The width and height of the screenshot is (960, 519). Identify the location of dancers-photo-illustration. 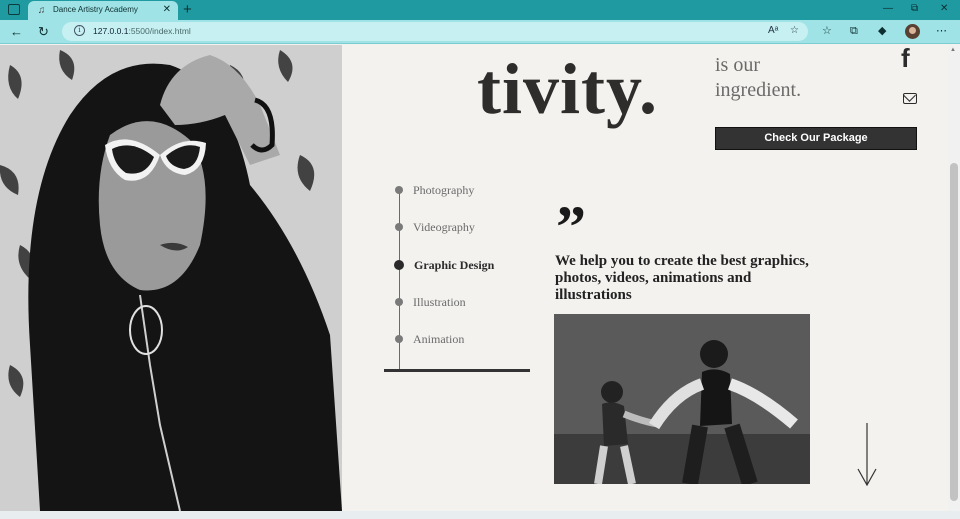
(682, 399).